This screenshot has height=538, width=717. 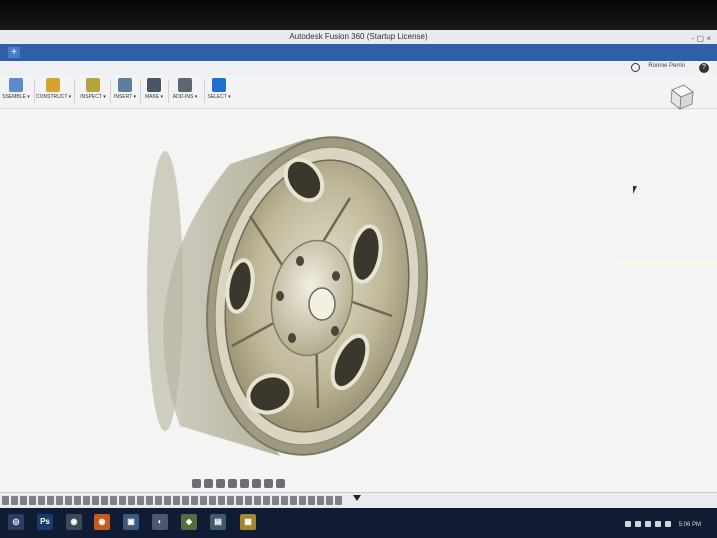 I want to click on network-icon, so click(x=668, y=524).